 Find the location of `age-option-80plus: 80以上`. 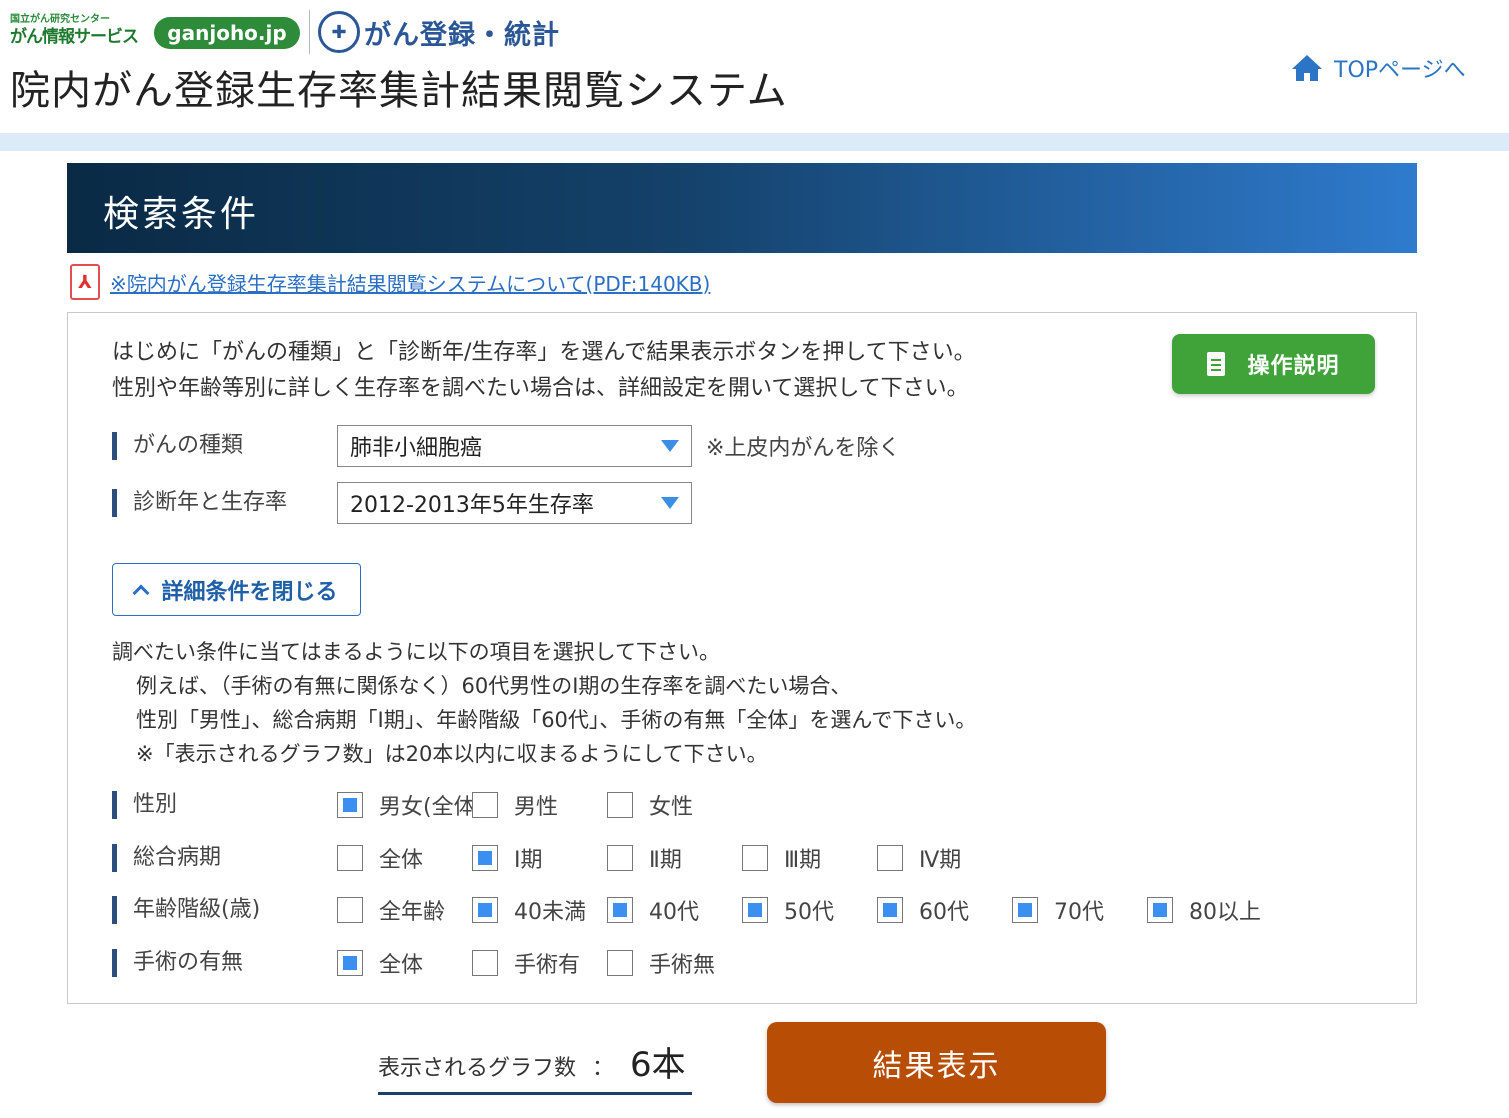

age-option-80plus: 80以上 is located at coordinates (1214, 910).